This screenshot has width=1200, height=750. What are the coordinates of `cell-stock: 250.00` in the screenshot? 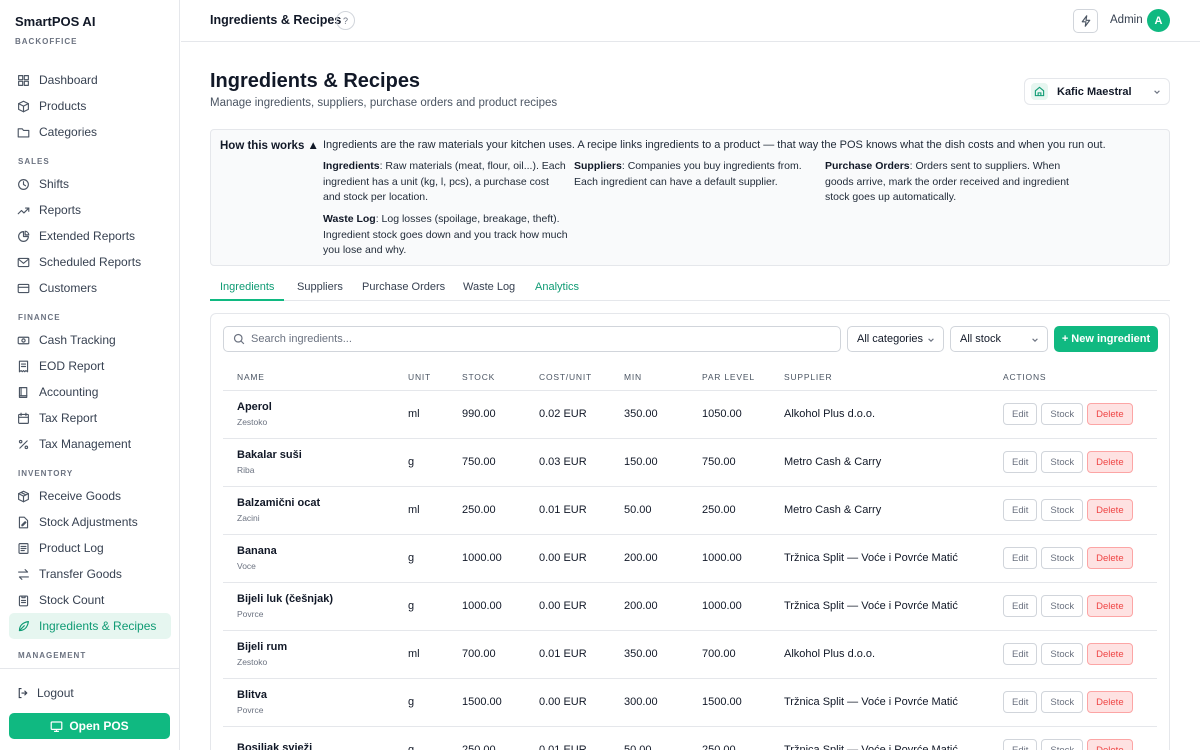 It's located at (486, 738).